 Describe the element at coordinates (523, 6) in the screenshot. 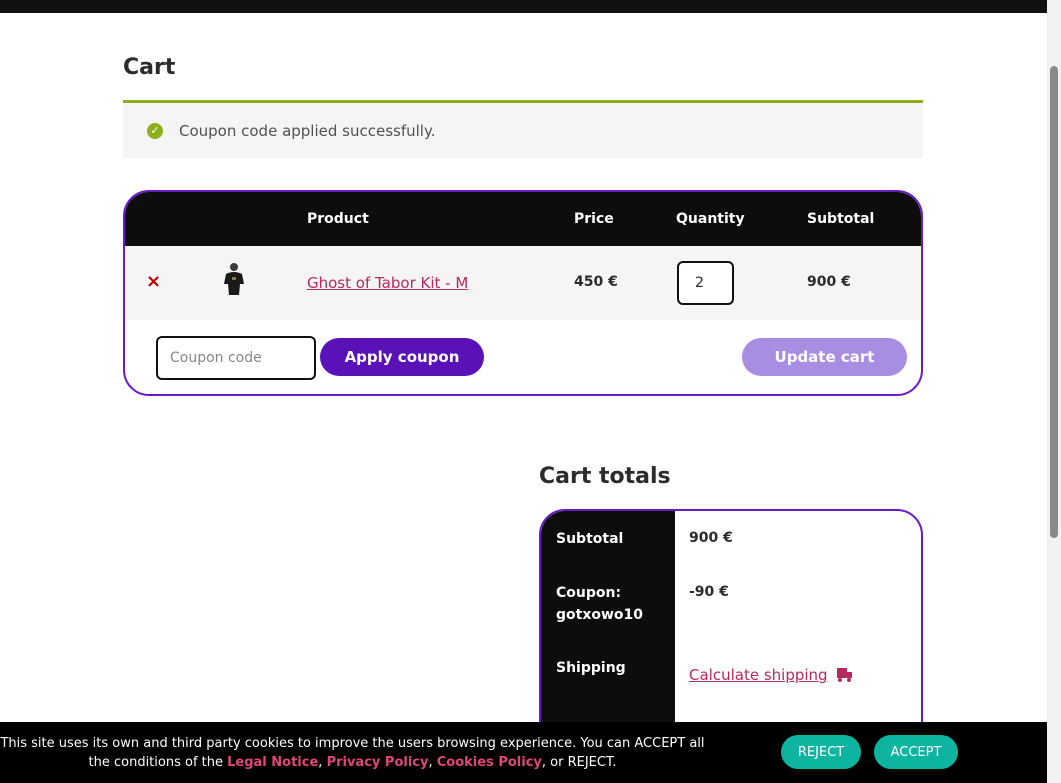

I see `top-bar` at that location.